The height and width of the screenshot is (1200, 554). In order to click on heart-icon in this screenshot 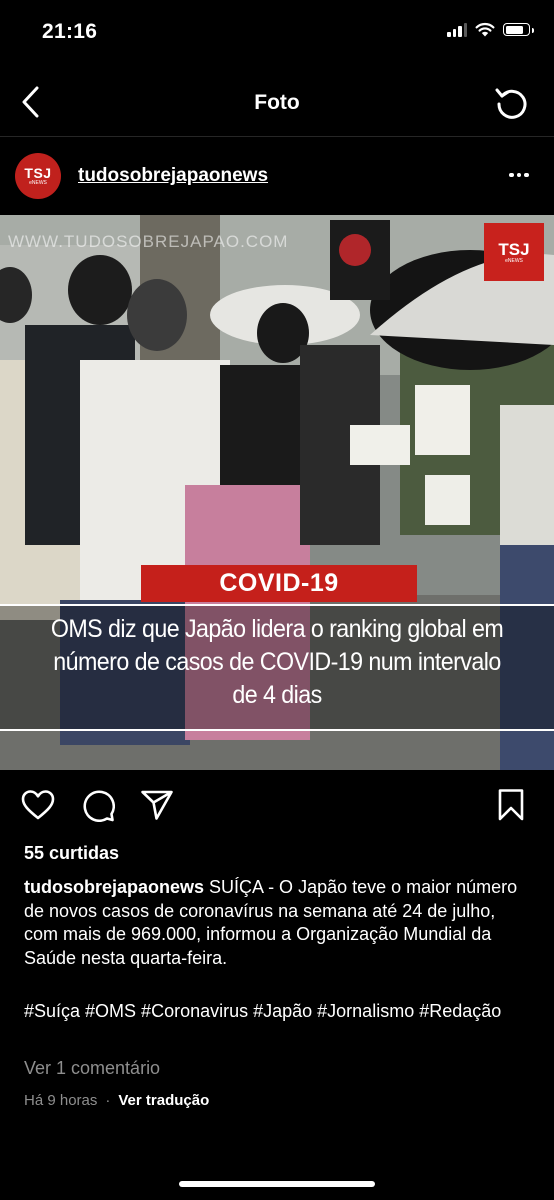, I will do `click(38, 805)`.